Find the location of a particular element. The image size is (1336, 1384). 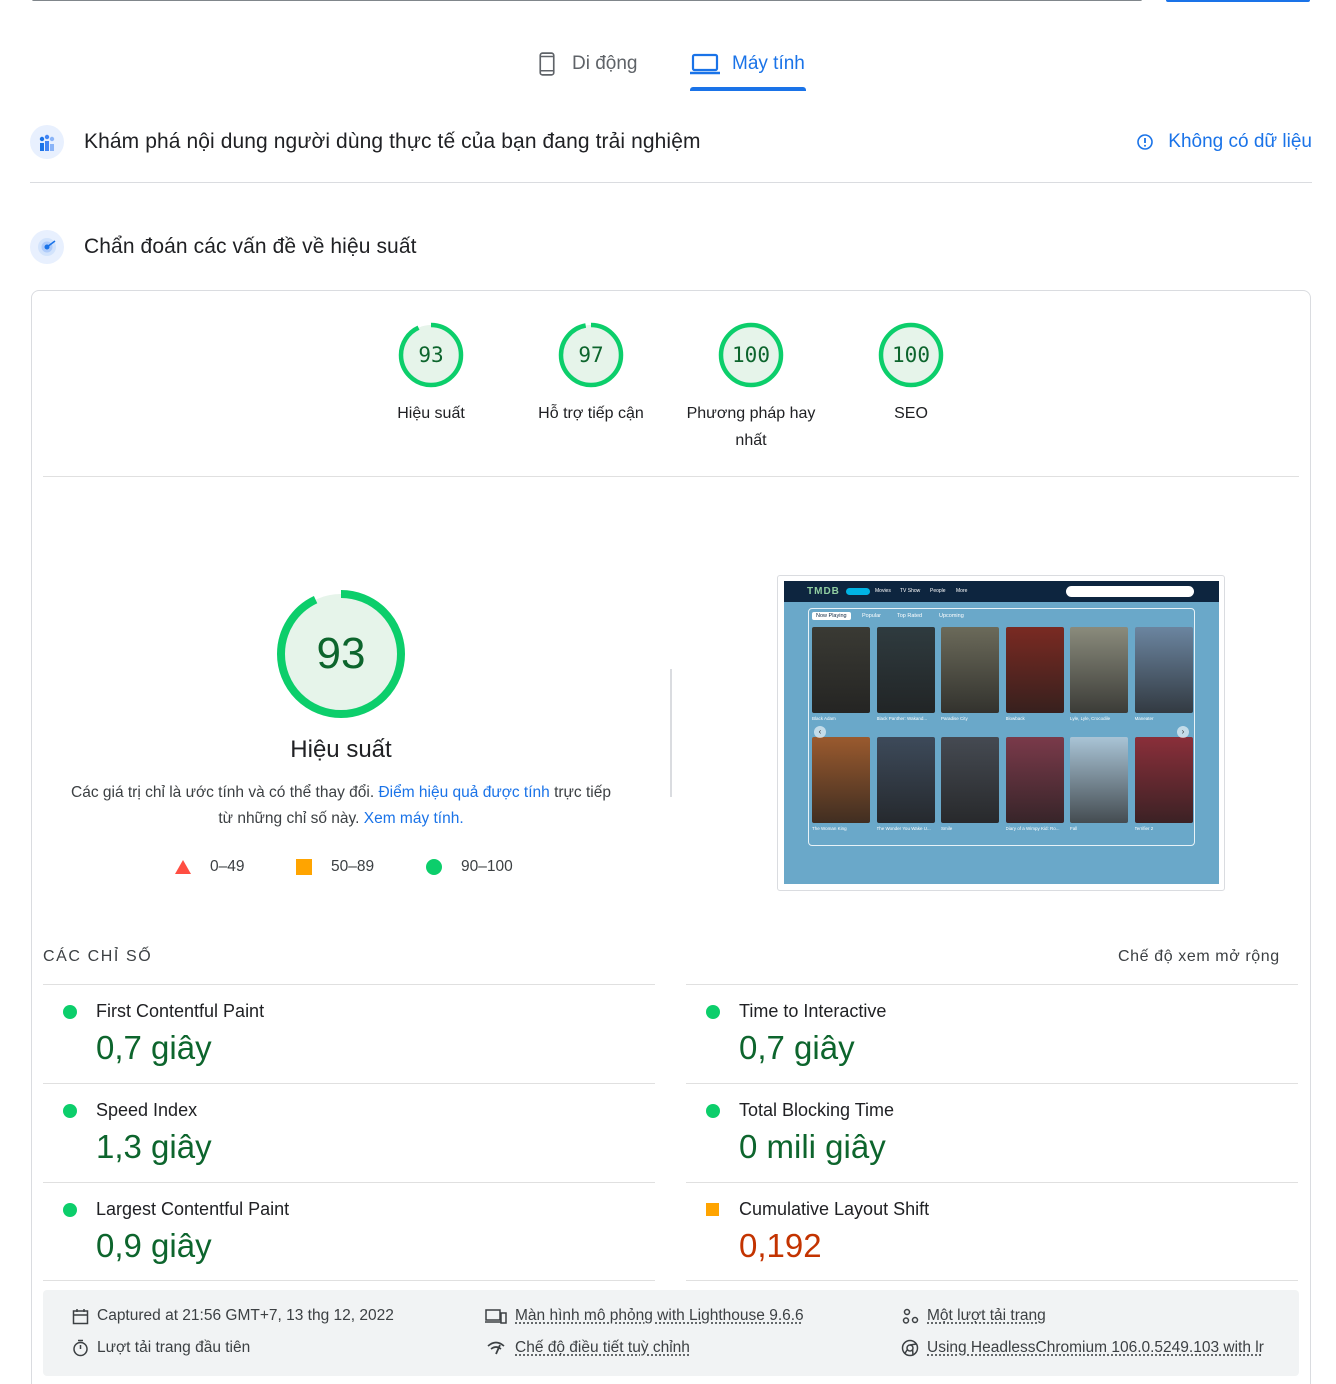

gauge-best-practices: 100 Phương pháp hay nhất is located at coordinates (751, 388).